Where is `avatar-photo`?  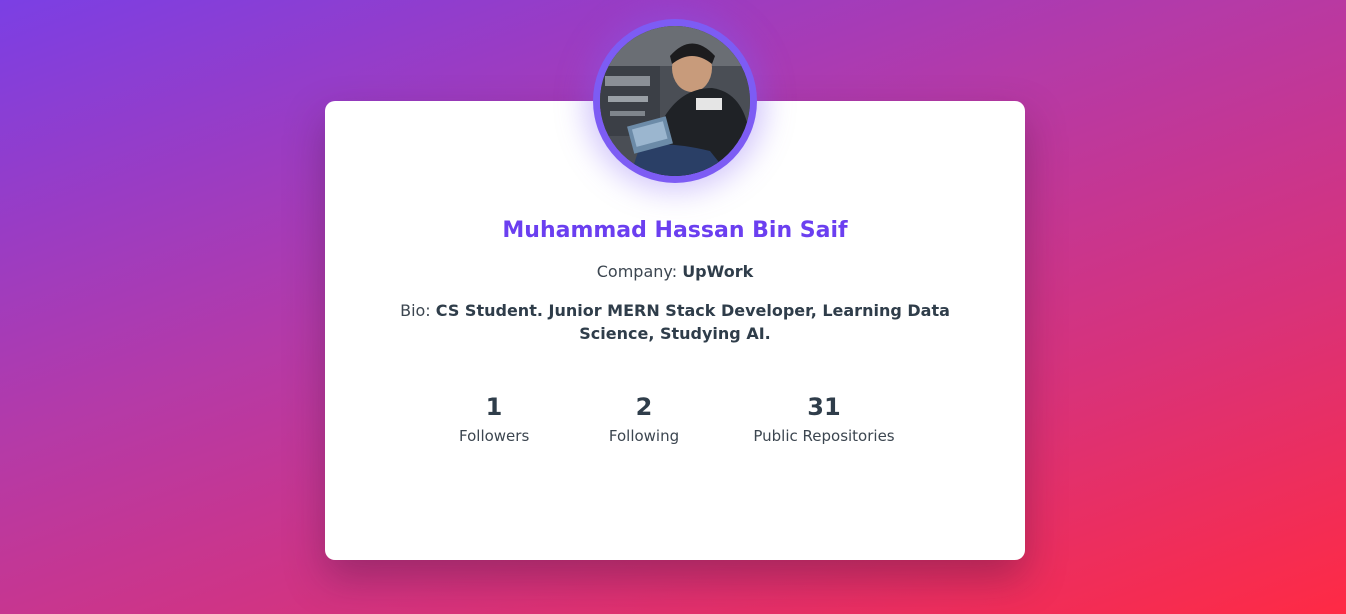 avatar-photo is located at coordinates (675, 101).